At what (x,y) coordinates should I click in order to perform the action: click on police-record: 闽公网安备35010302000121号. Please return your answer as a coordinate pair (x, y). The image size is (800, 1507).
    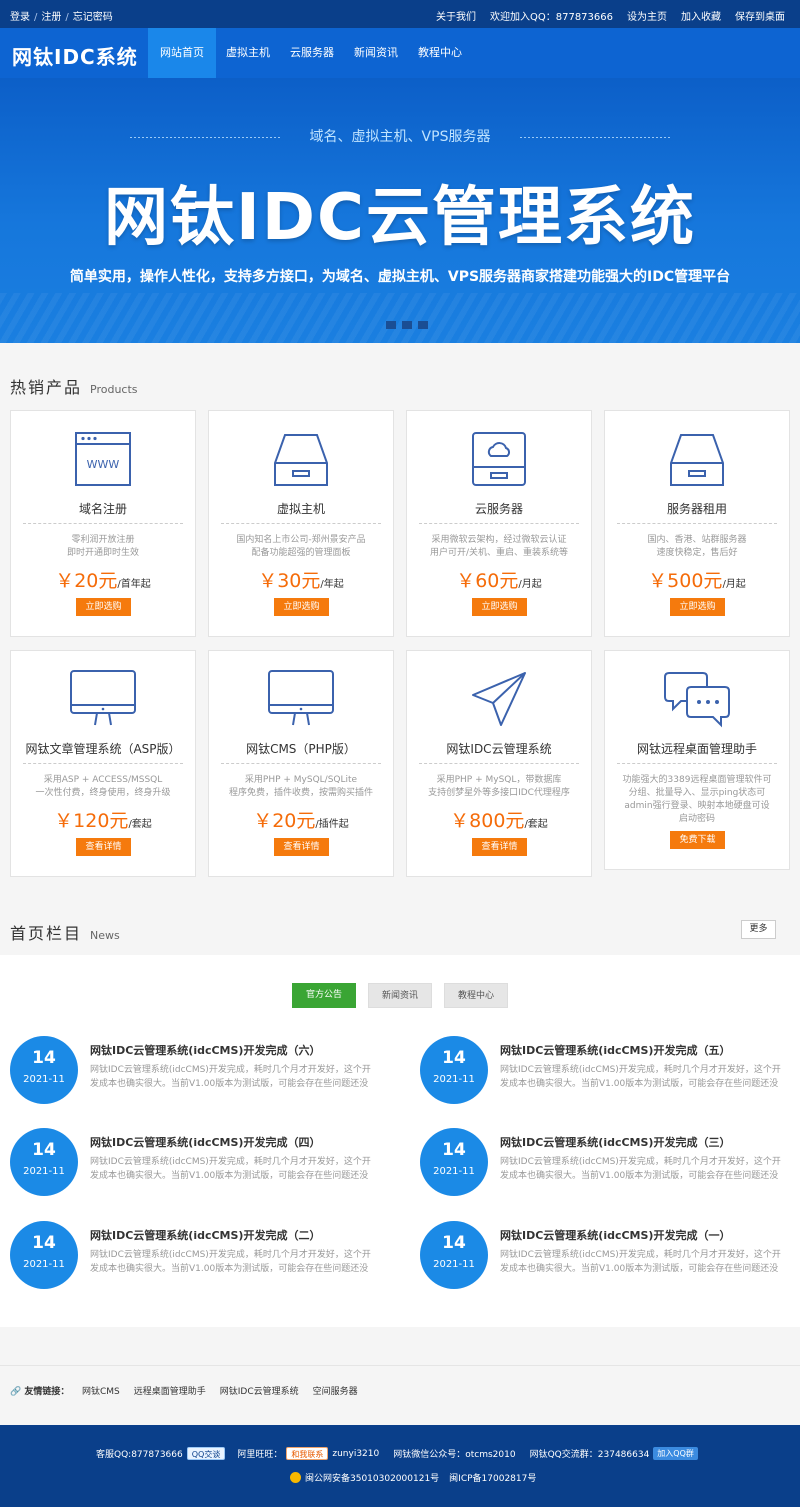
    Looking at the image, I should click on (372, 1477).